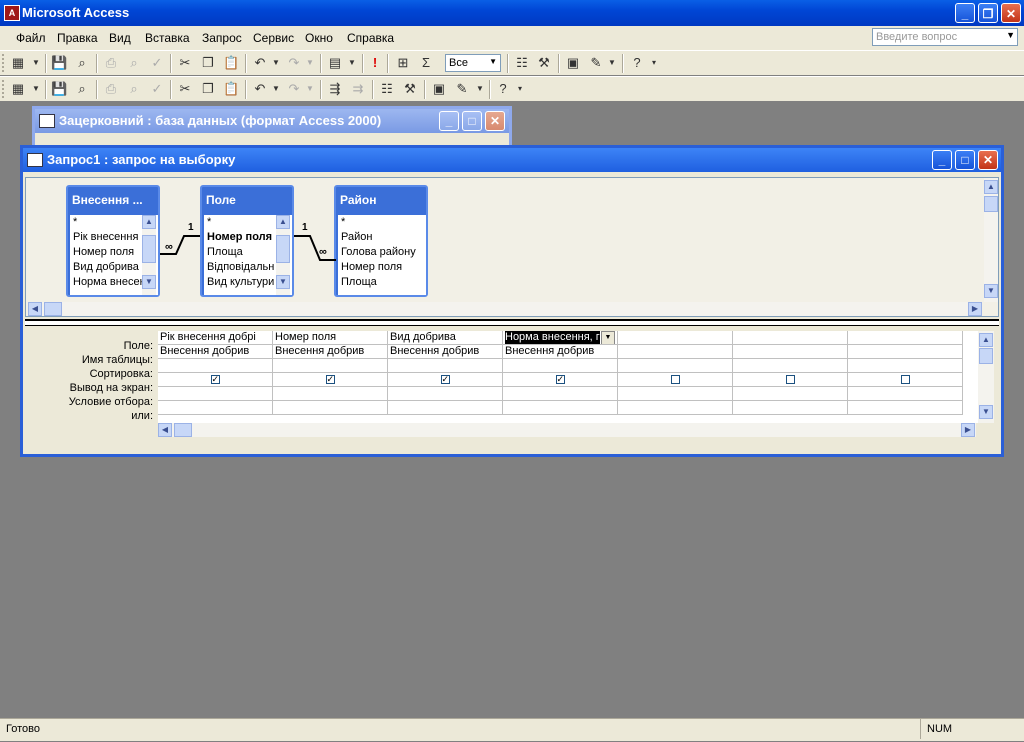  Describe the element at coordinates (512, 322) in the screenshot. I see `pane-splitter` at that location.